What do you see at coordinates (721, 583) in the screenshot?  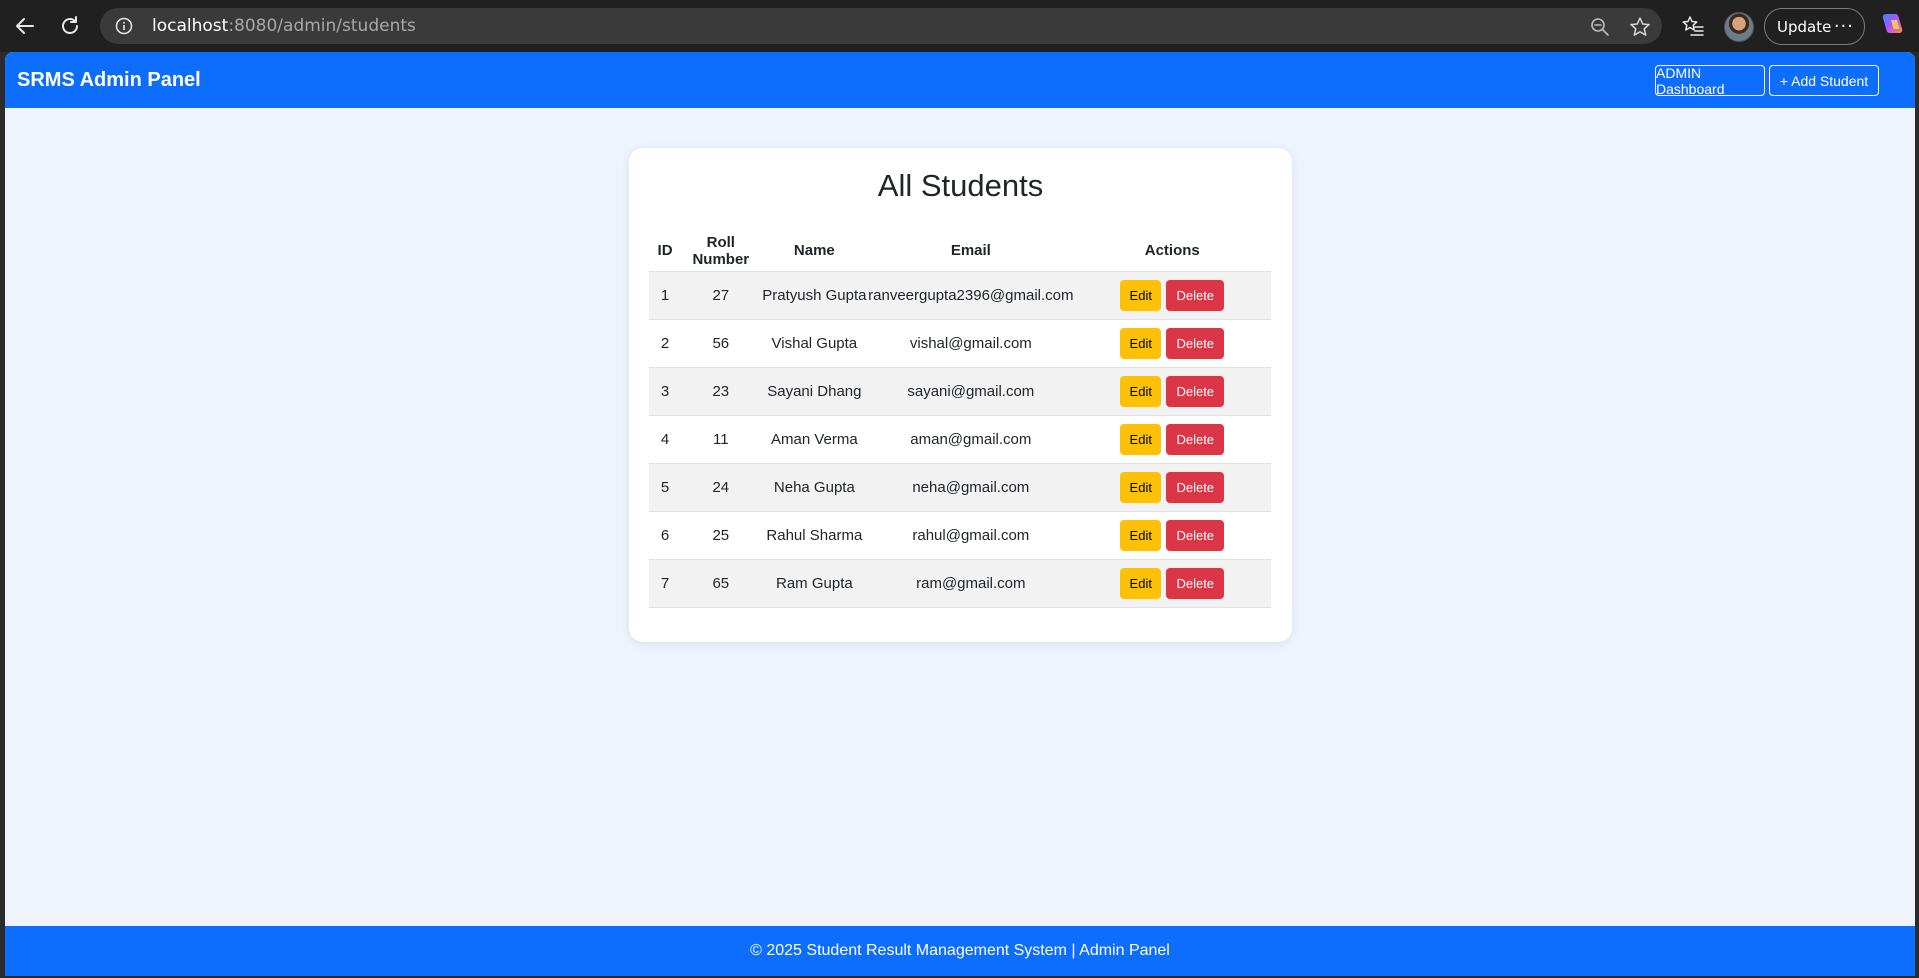 I see `cell-roll: 65` at bounding box center [721, 583].